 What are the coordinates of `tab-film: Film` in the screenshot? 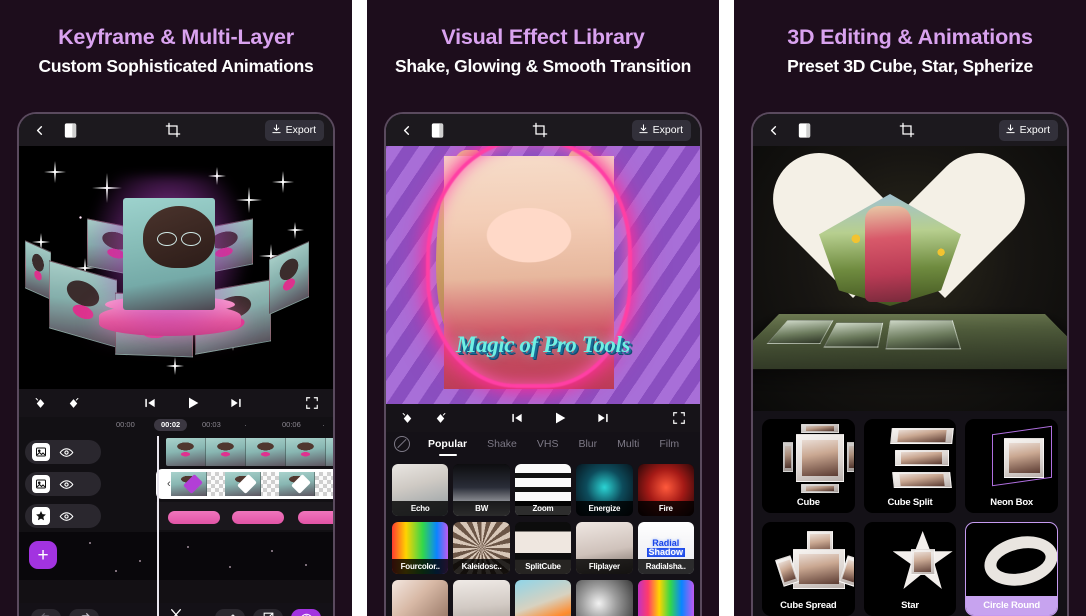 It's located at (669, 444).